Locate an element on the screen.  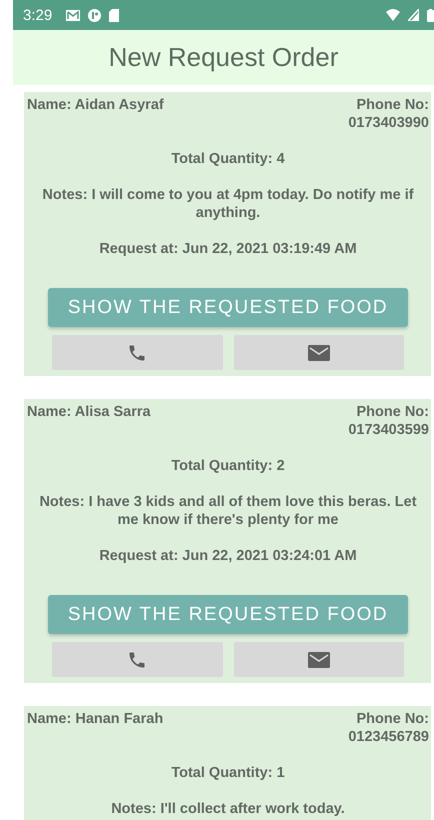
mail-icon is located at coordinates (73, 15).